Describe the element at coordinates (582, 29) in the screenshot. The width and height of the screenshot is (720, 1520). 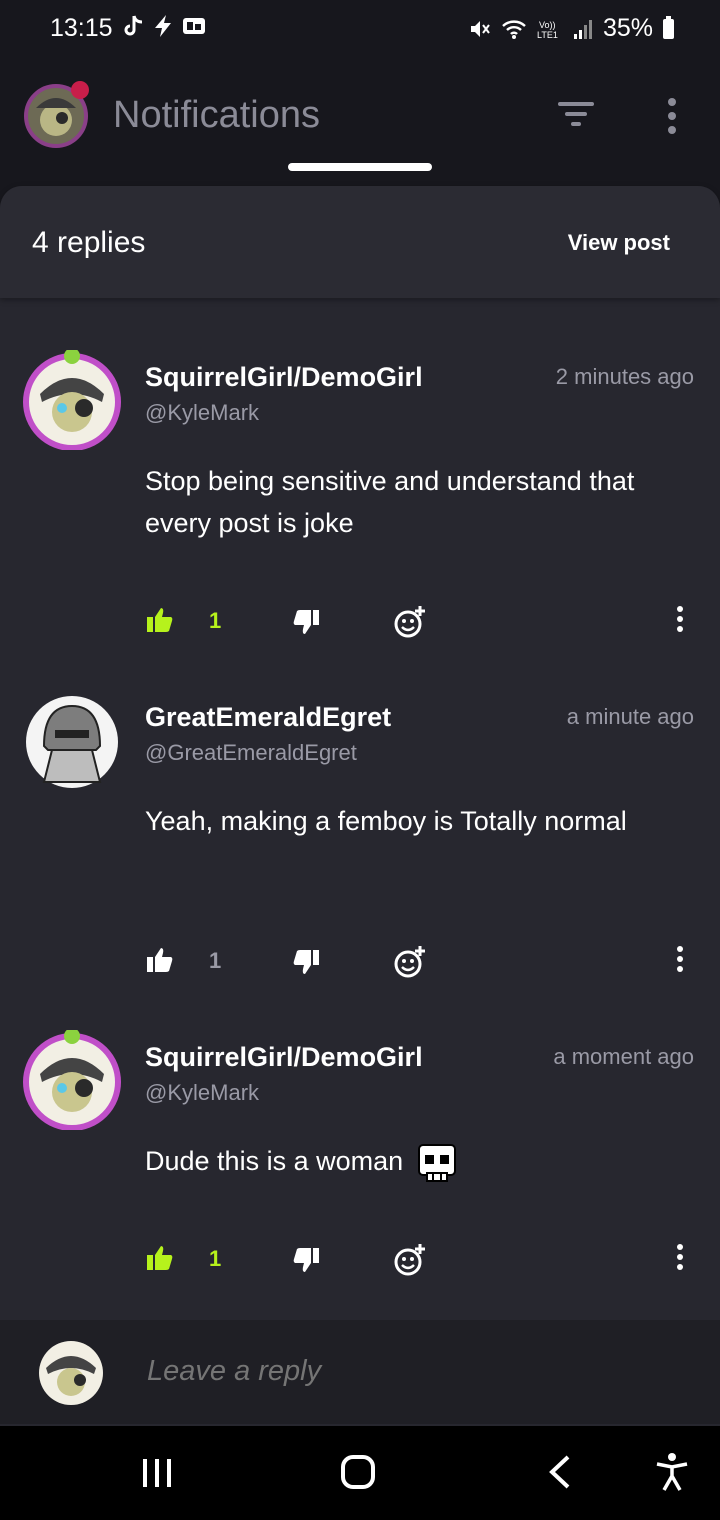
I see `signal-icon` at that location.